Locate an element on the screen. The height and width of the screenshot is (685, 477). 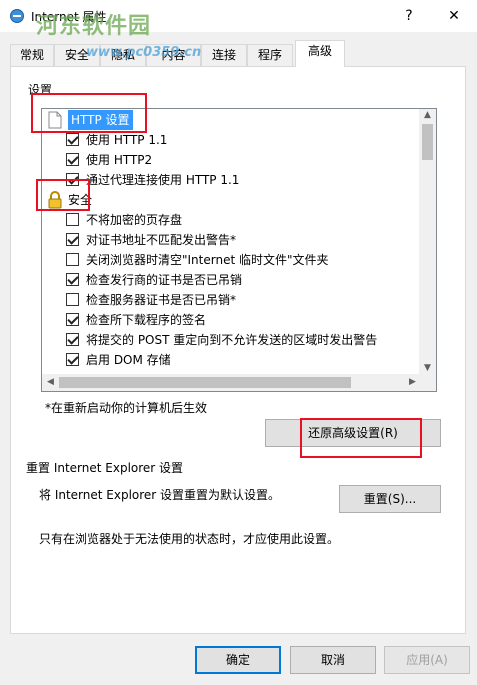
restart-note: *在重新启动你的计算机后生效 is located at coordinates (126, 408).